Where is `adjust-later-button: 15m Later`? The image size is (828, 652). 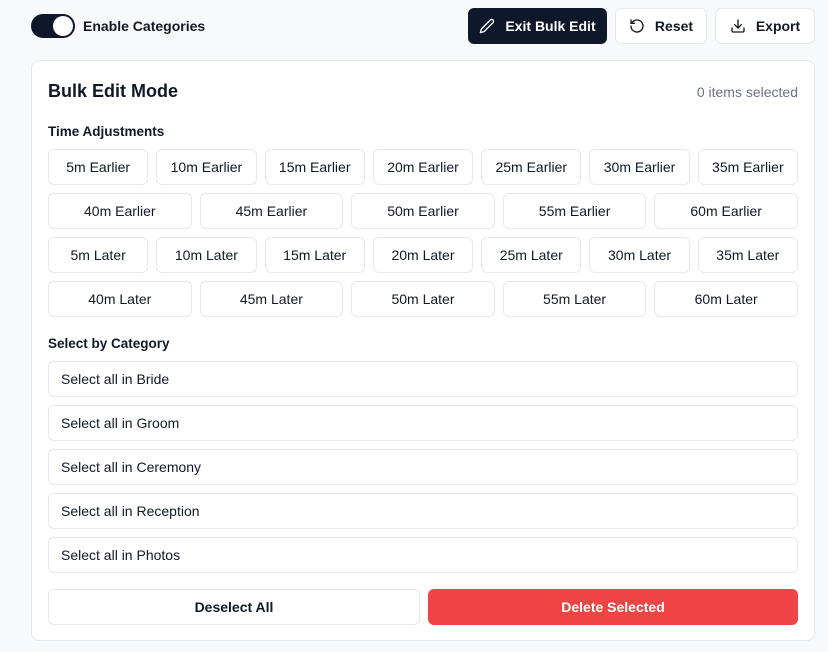
adjust-later-button: 15m Later is located at coordinates (314, 255).